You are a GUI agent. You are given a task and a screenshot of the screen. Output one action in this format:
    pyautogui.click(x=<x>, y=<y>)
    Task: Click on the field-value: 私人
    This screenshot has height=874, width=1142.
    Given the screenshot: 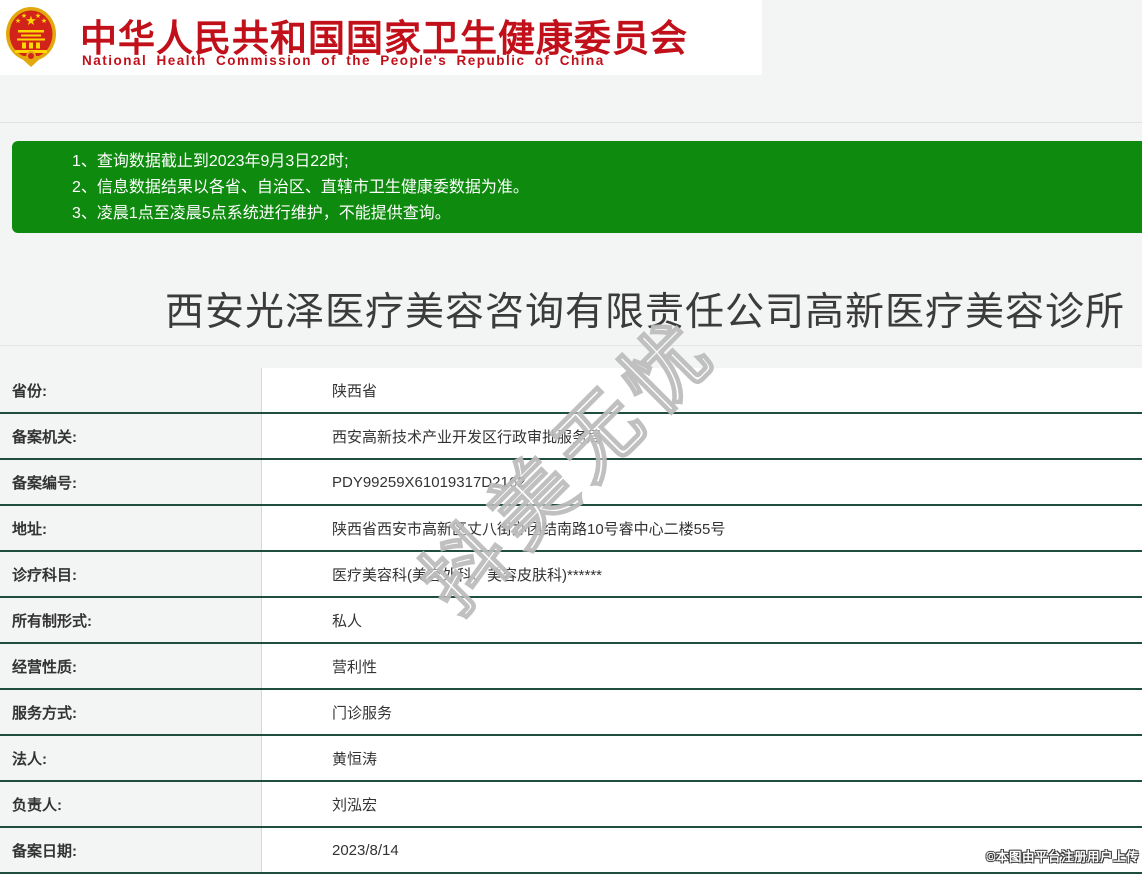 What is the action you would take?
    pyautogui.click(x=702, y=620)
    